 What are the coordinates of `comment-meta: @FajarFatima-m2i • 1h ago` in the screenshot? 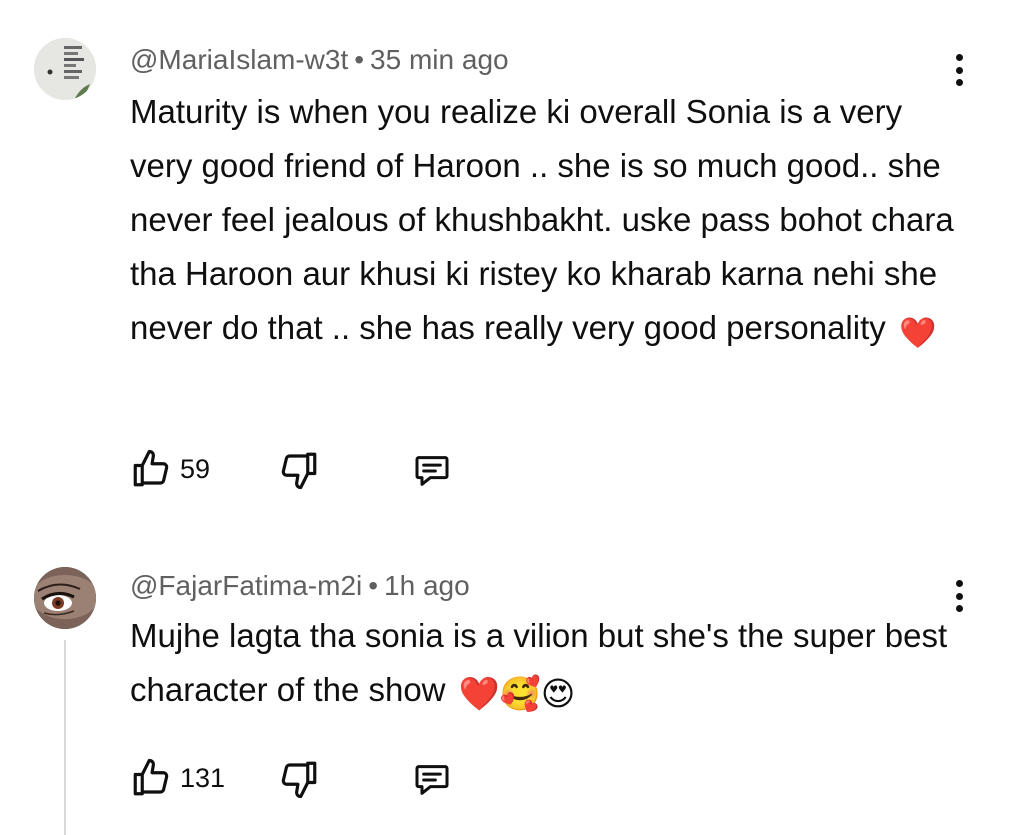 It's located at (300, 586).